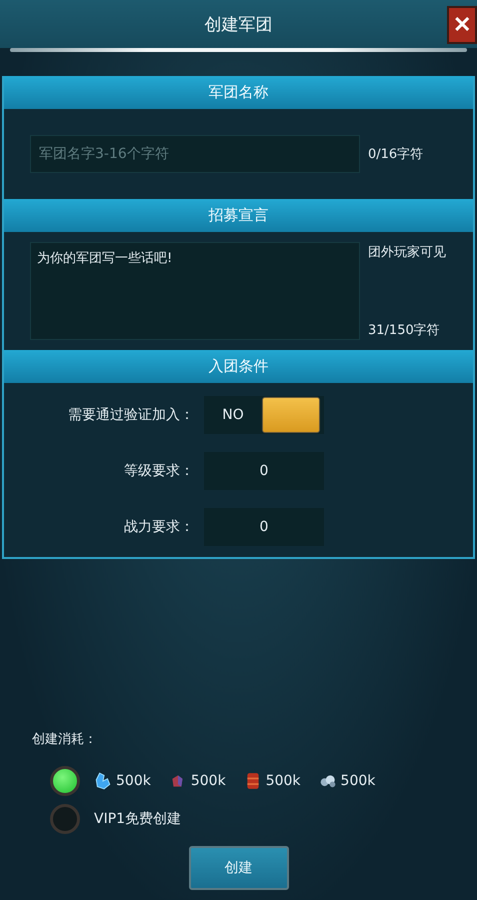 Image resolution: width=477 pixels, height=900 pixels. What do you see at coordinates (65, 739) in the screenshot?
I see `cost-label: 创建消耗：` at bounding box center [65, 739].